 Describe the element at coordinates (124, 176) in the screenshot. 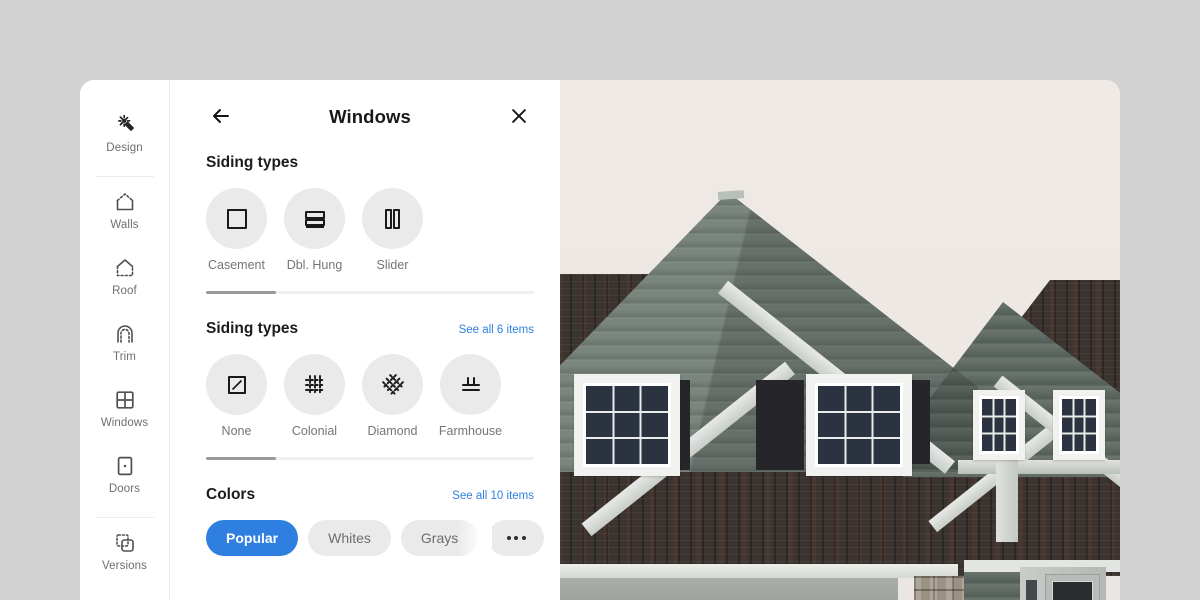

I see `sidebar-divider-top` at that location.